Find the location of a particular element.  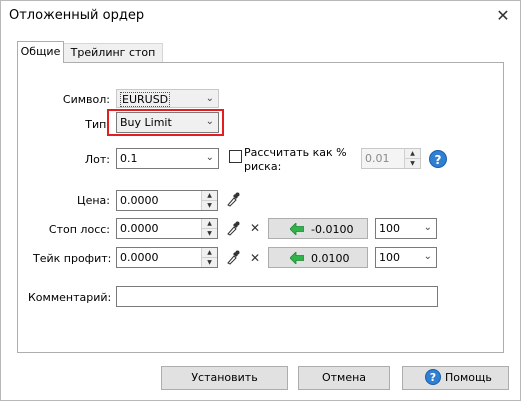

stop-loss-label: Стоп лосс: is located at coordinates (79, 229).